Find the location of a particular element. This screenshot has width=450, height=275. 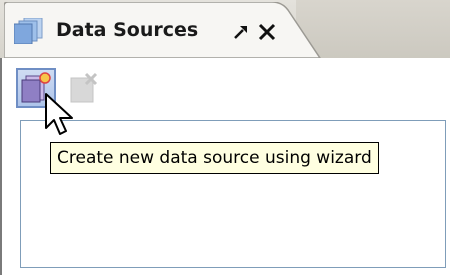

mouse-pointer-icon is located at coordinates (59, 114).